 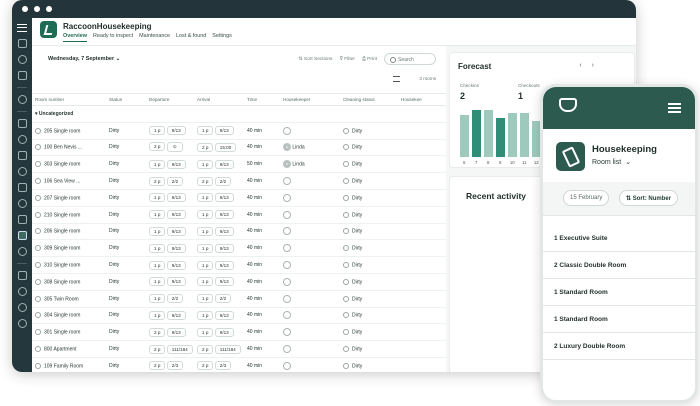 What do you see at coordinates (75, 37) in the screenshot?
I see `tab-overview: Overview` at bounding box center [75, 37].